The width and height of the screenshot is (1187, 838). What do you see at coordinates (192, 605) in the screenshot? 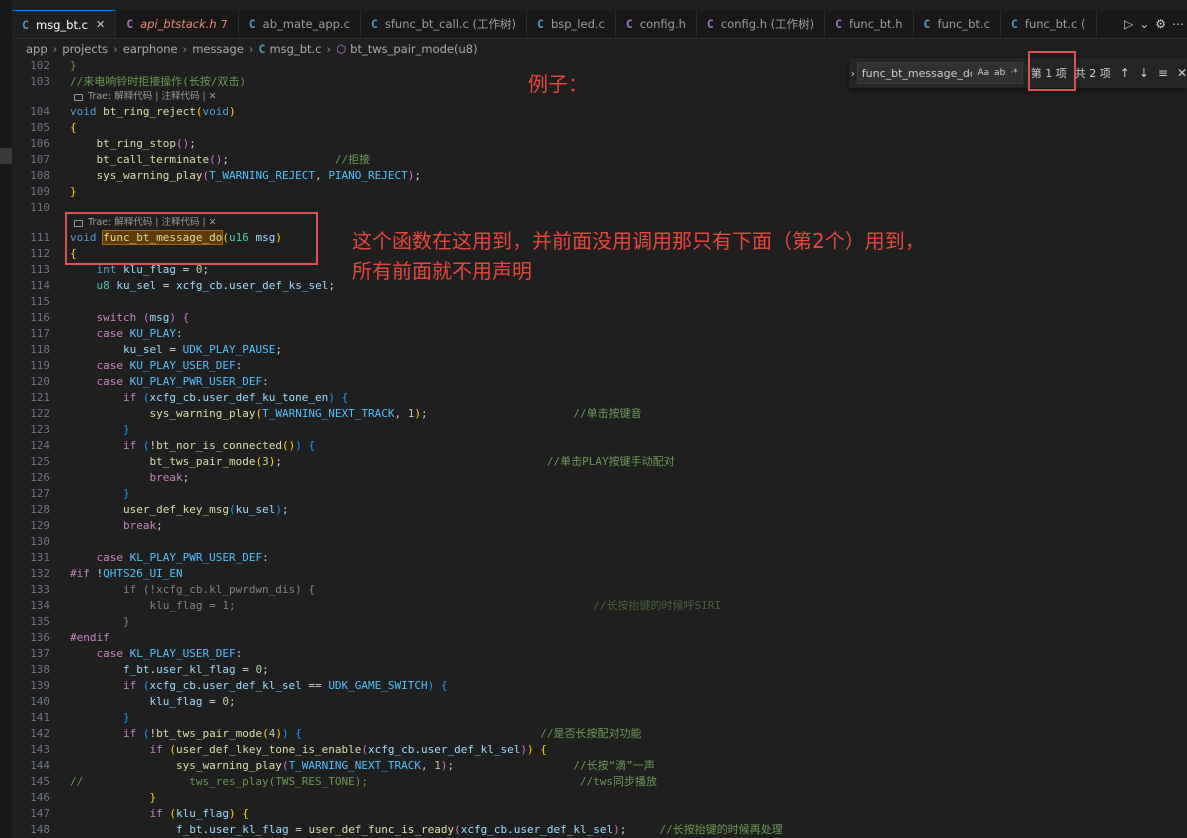
I see `code-token: klu_flag = 1;` at bounding box center [192, 605].